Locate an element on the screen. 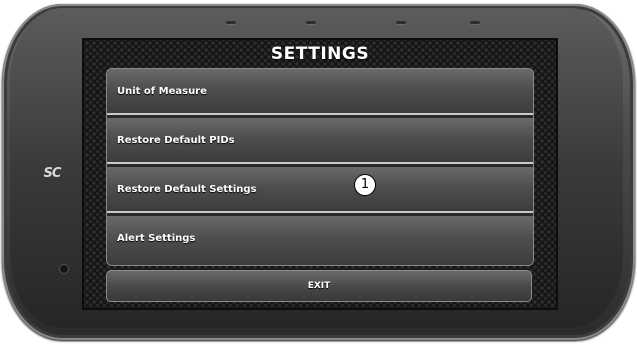 The height and width of the screenshot is (344, 637). menu-item-restore-default-pids: Restore Default PIDs is located at coordinates (320, 141).